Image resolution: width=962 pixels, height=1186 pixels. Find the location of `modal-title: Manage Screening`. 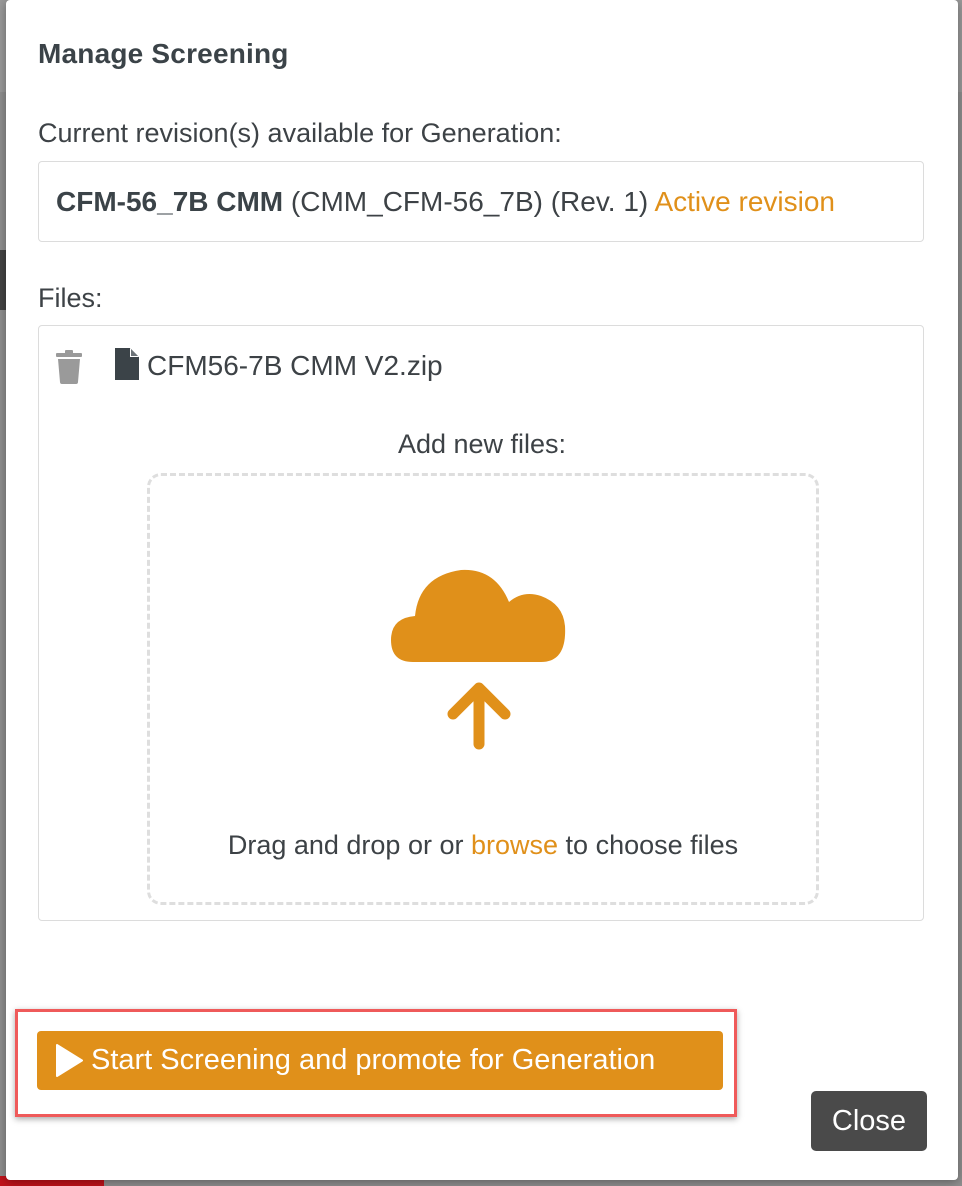

modal-title: Manage Screening is located at coordinates (163, 53).